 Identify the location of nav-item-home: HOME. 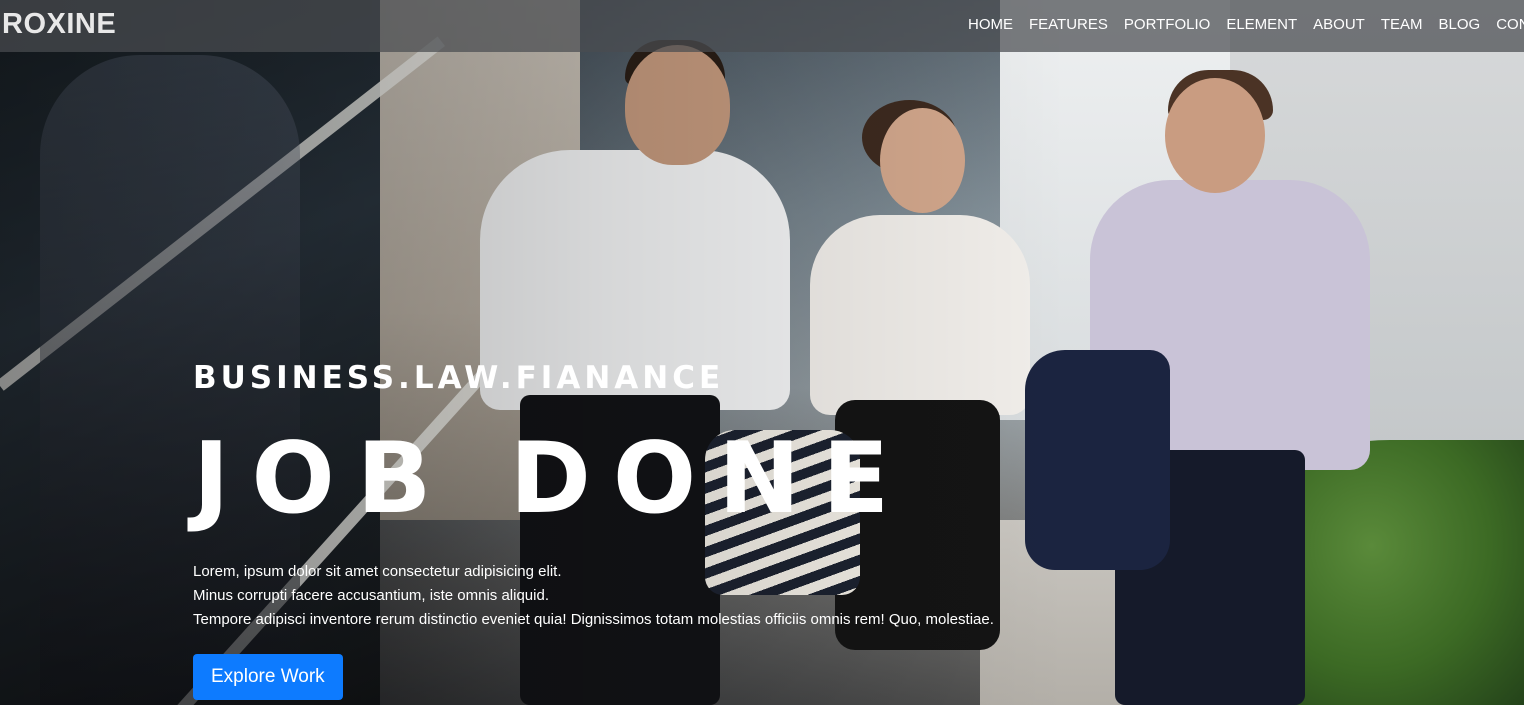
(990, 25).